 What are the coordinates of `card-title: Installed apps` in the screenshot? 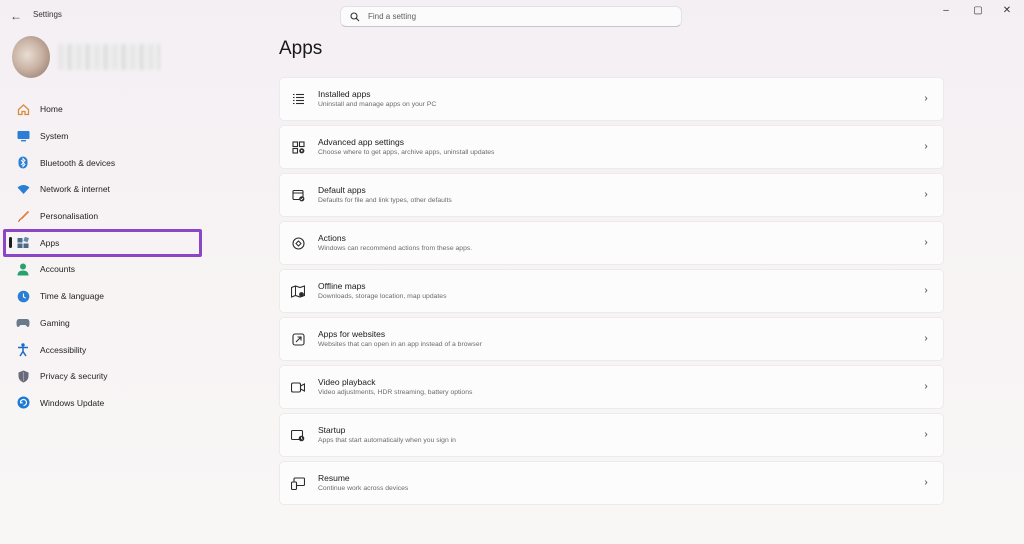 It's located at (344, 93).